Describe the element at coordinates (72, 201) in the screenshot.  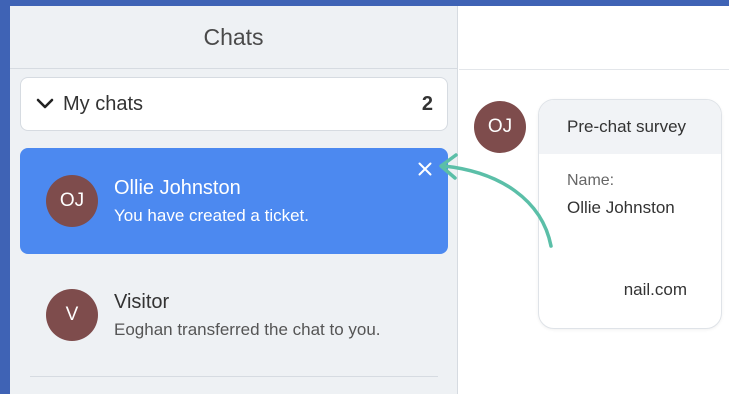
I see `avatar: OJ` at that location.